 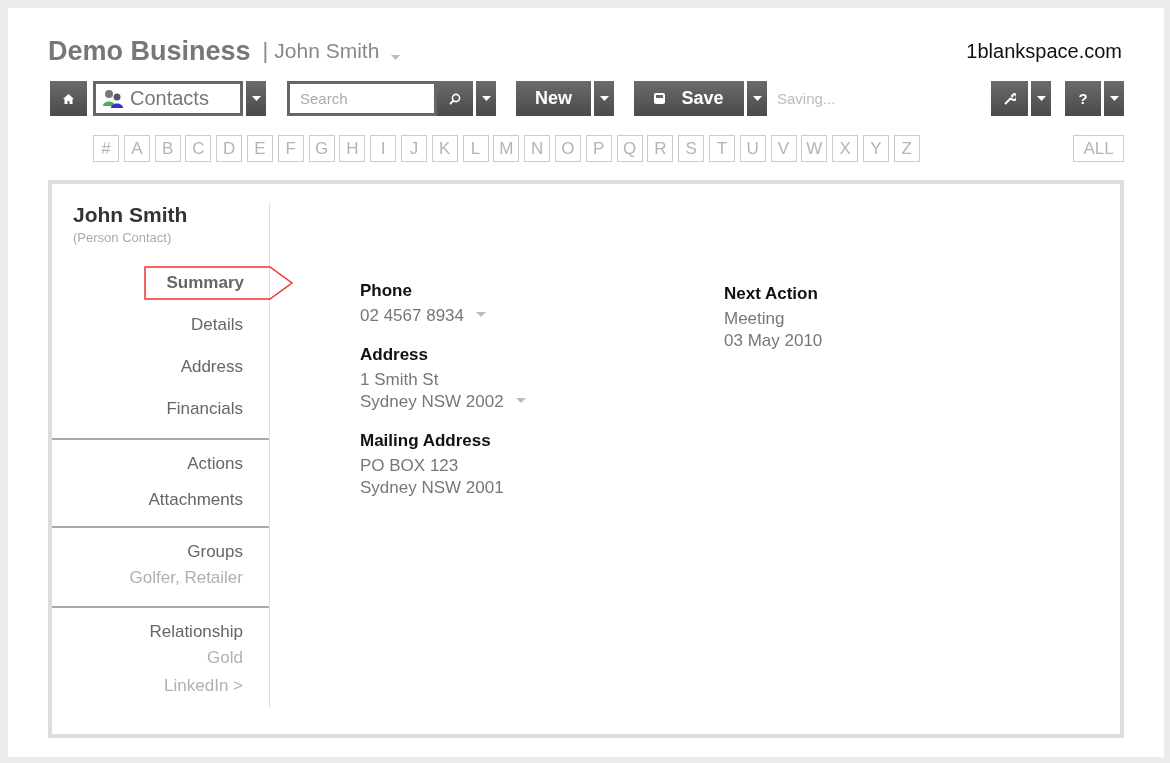 What do you see at coordinates (783, 148) in the screenshot?
I see `letter-filter: V` at bounding box center [783, 148].